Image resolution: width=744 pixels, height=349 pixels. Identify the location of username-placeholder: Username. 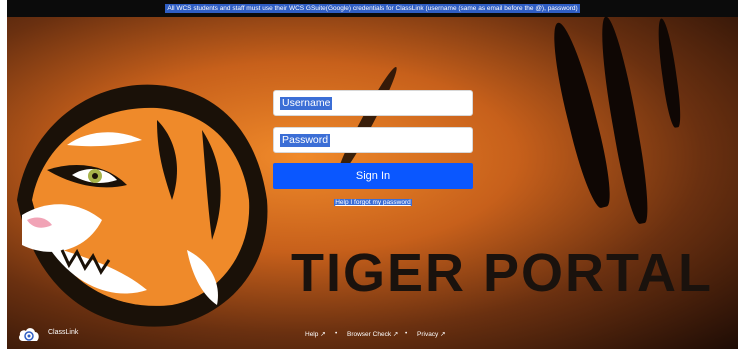
(306, 103).